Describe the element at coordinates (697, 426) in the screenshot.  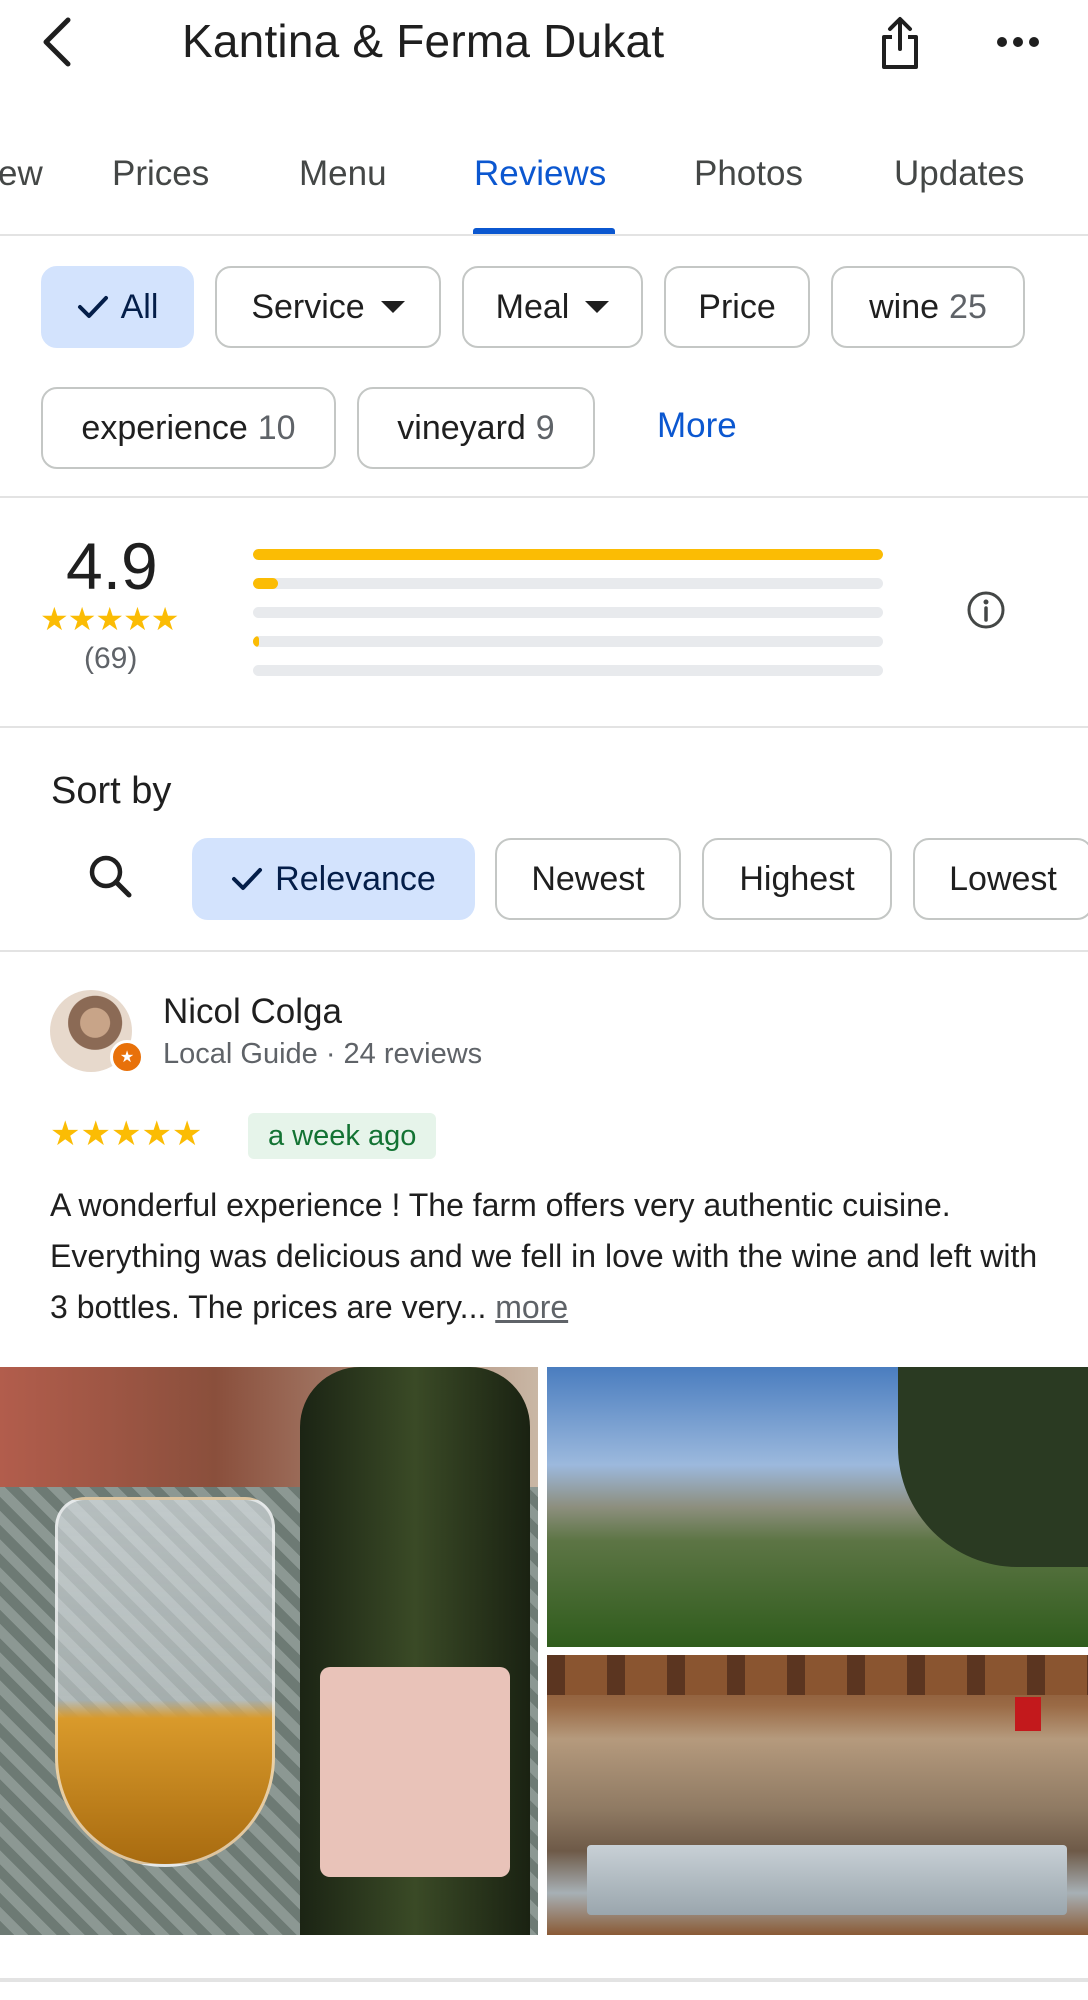
I see `more-filters-link: More` at that location.